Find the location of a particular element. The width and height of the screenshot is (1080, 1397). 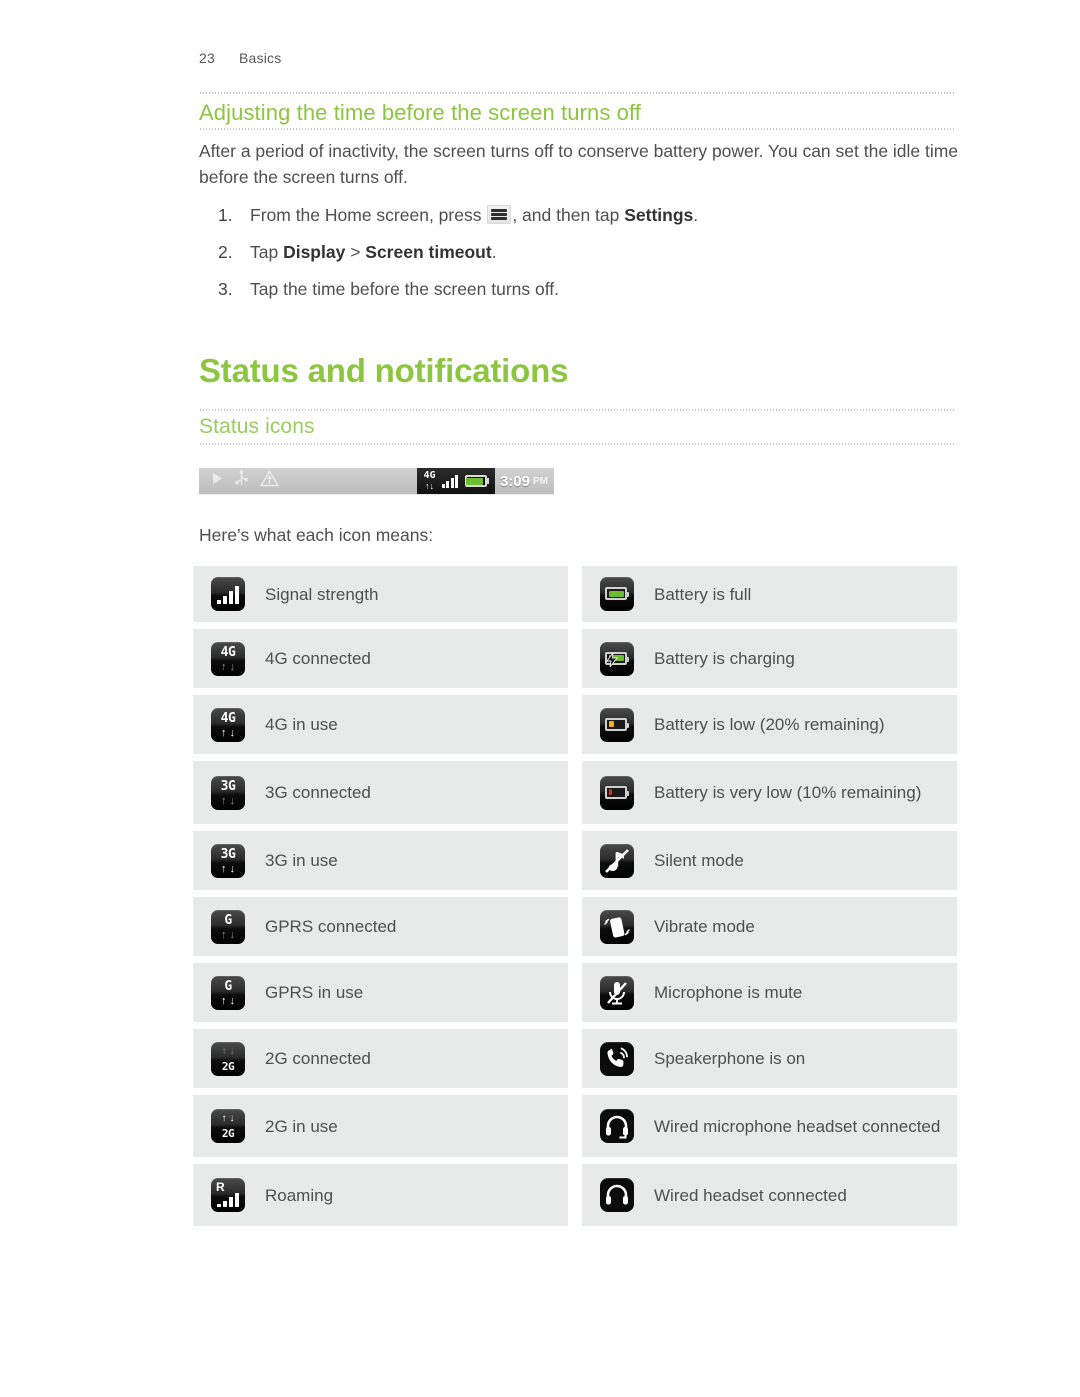

upload-triangle-icon is located at coordinates (269, 481).